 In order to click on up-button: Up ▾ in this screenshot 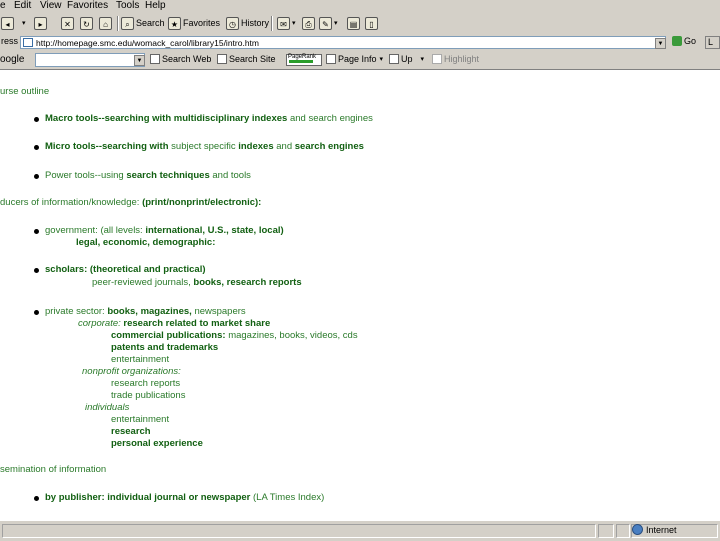, I will do `click(406, 59)`.